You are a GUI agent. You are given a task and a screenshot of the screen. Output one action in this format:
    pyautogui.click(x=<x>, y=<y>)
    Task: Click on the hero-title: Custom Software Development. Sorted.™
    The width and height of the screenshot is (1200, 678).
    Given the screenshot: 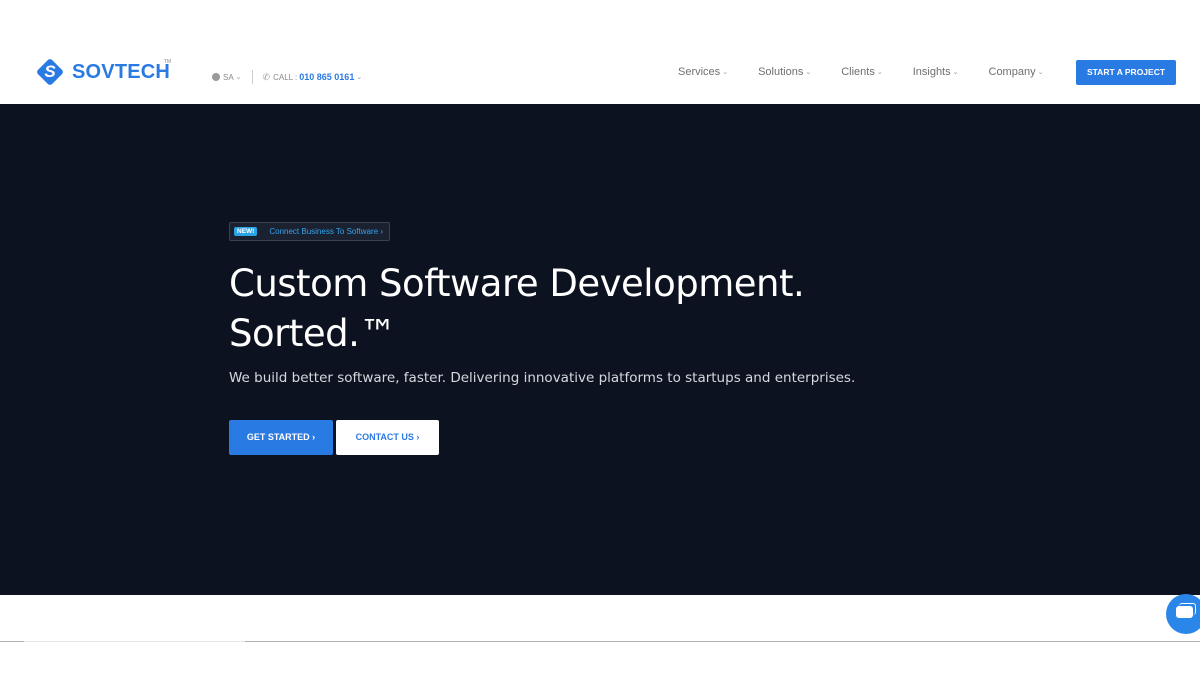 What is the action you would take?
    pyautogui.click(x=517, y=308)
    